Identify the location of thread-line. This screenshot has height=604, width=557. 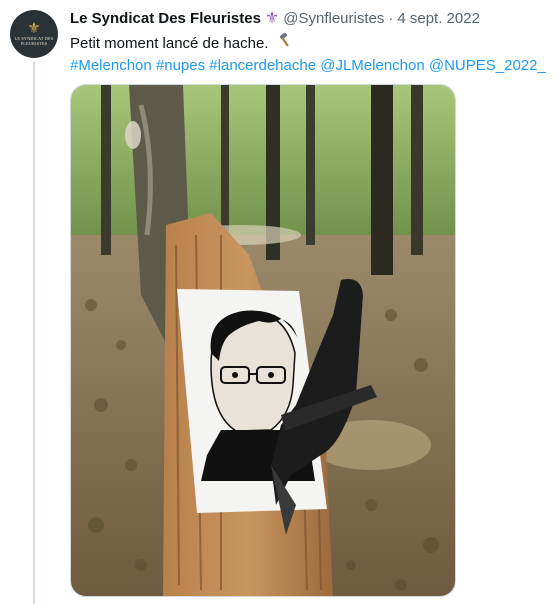
(34, 333).